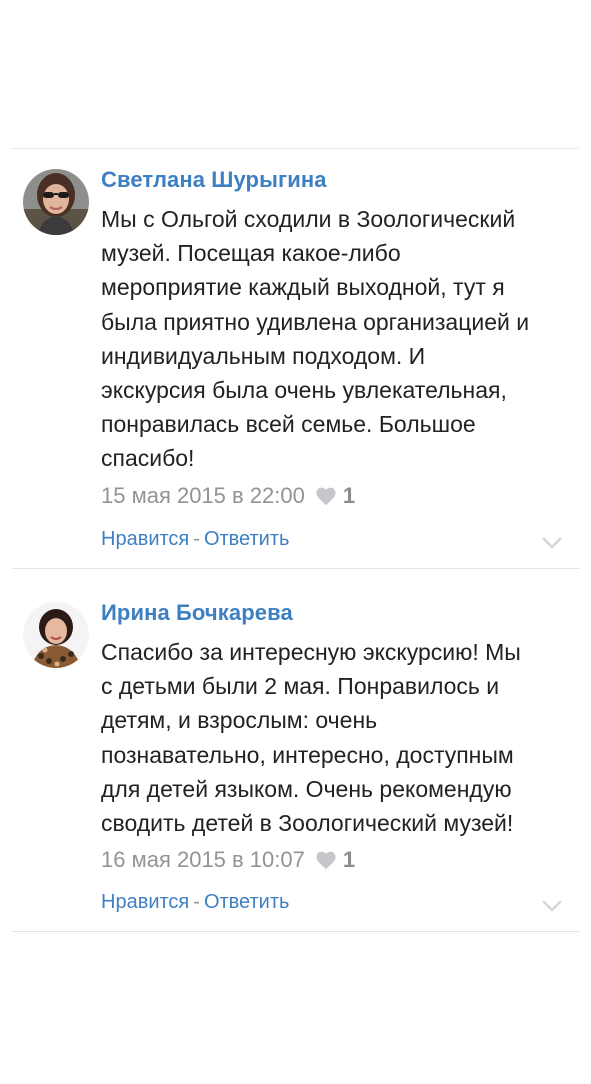 This screenshot has height=1084, width=591. What do you see at coordinates (197, 613) in the screenshot?
I see `comment-author: Ирина Бочкарева` at bounding box center [197, 613].